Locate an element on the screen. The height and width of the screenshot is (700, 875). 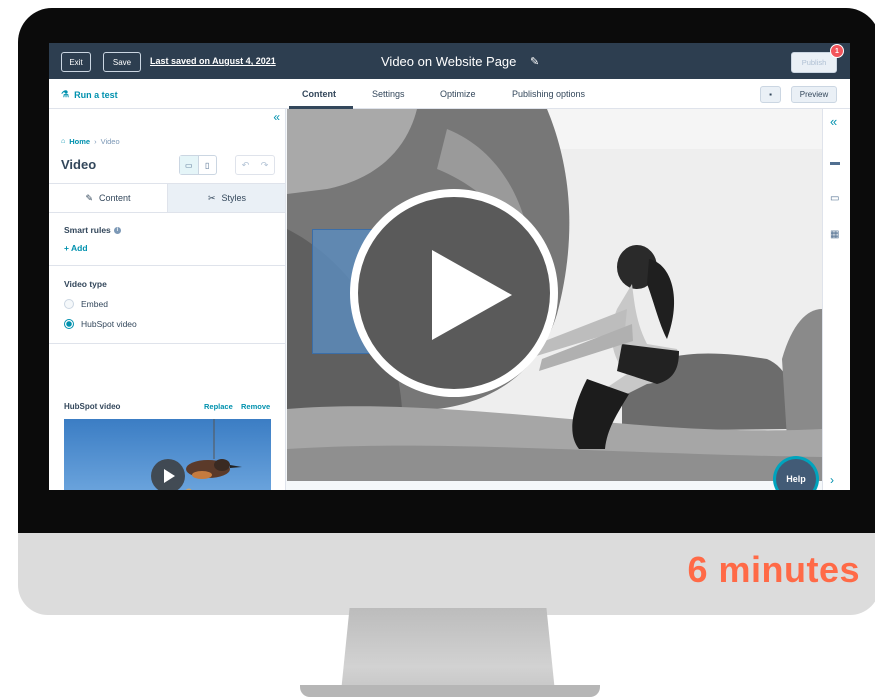
exit-button: Exit is located at coordinates (76, 62).